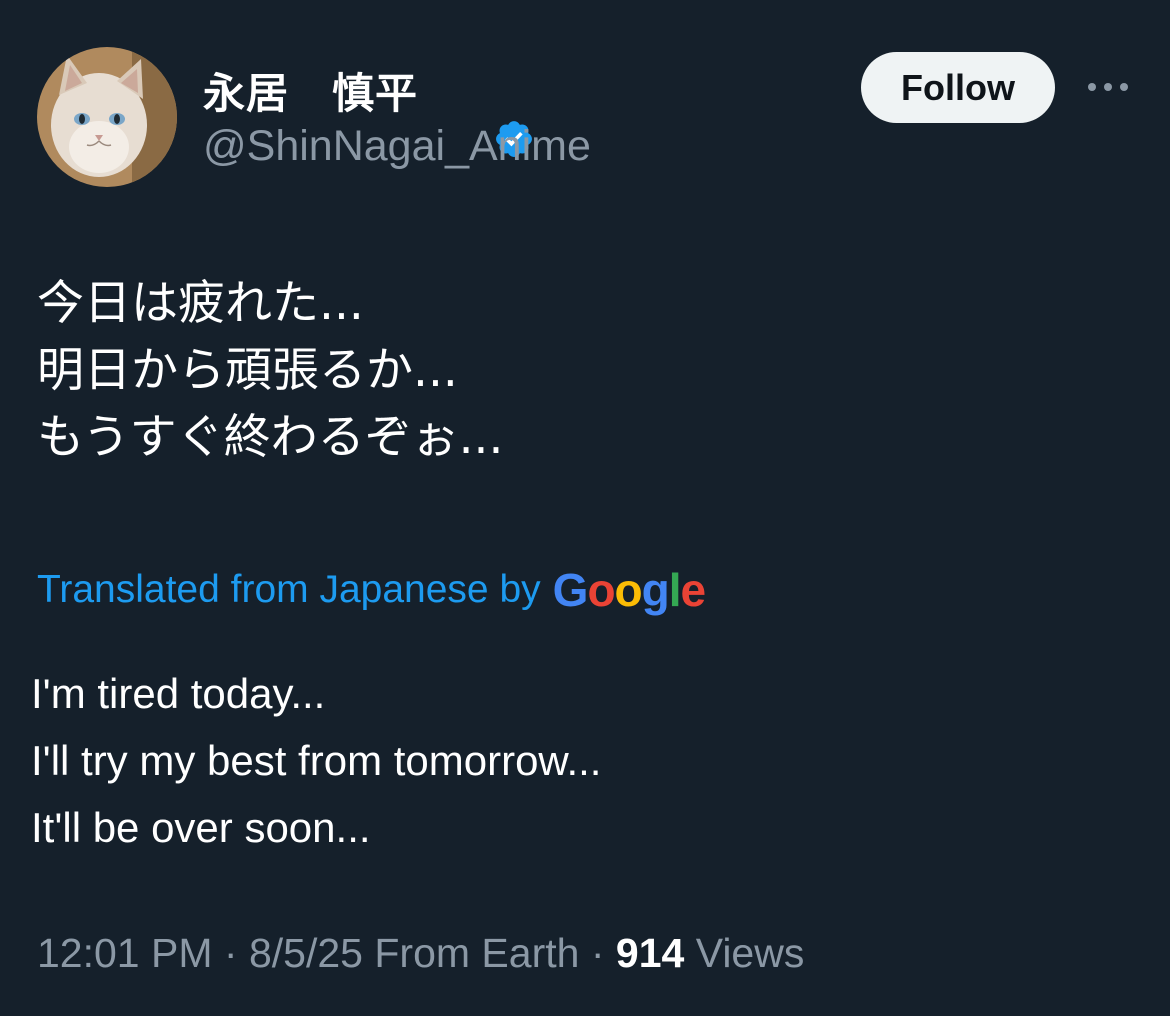 The height and width of the screenshot is (1016, 1170). I want to click on avatar, so click(107, 117).